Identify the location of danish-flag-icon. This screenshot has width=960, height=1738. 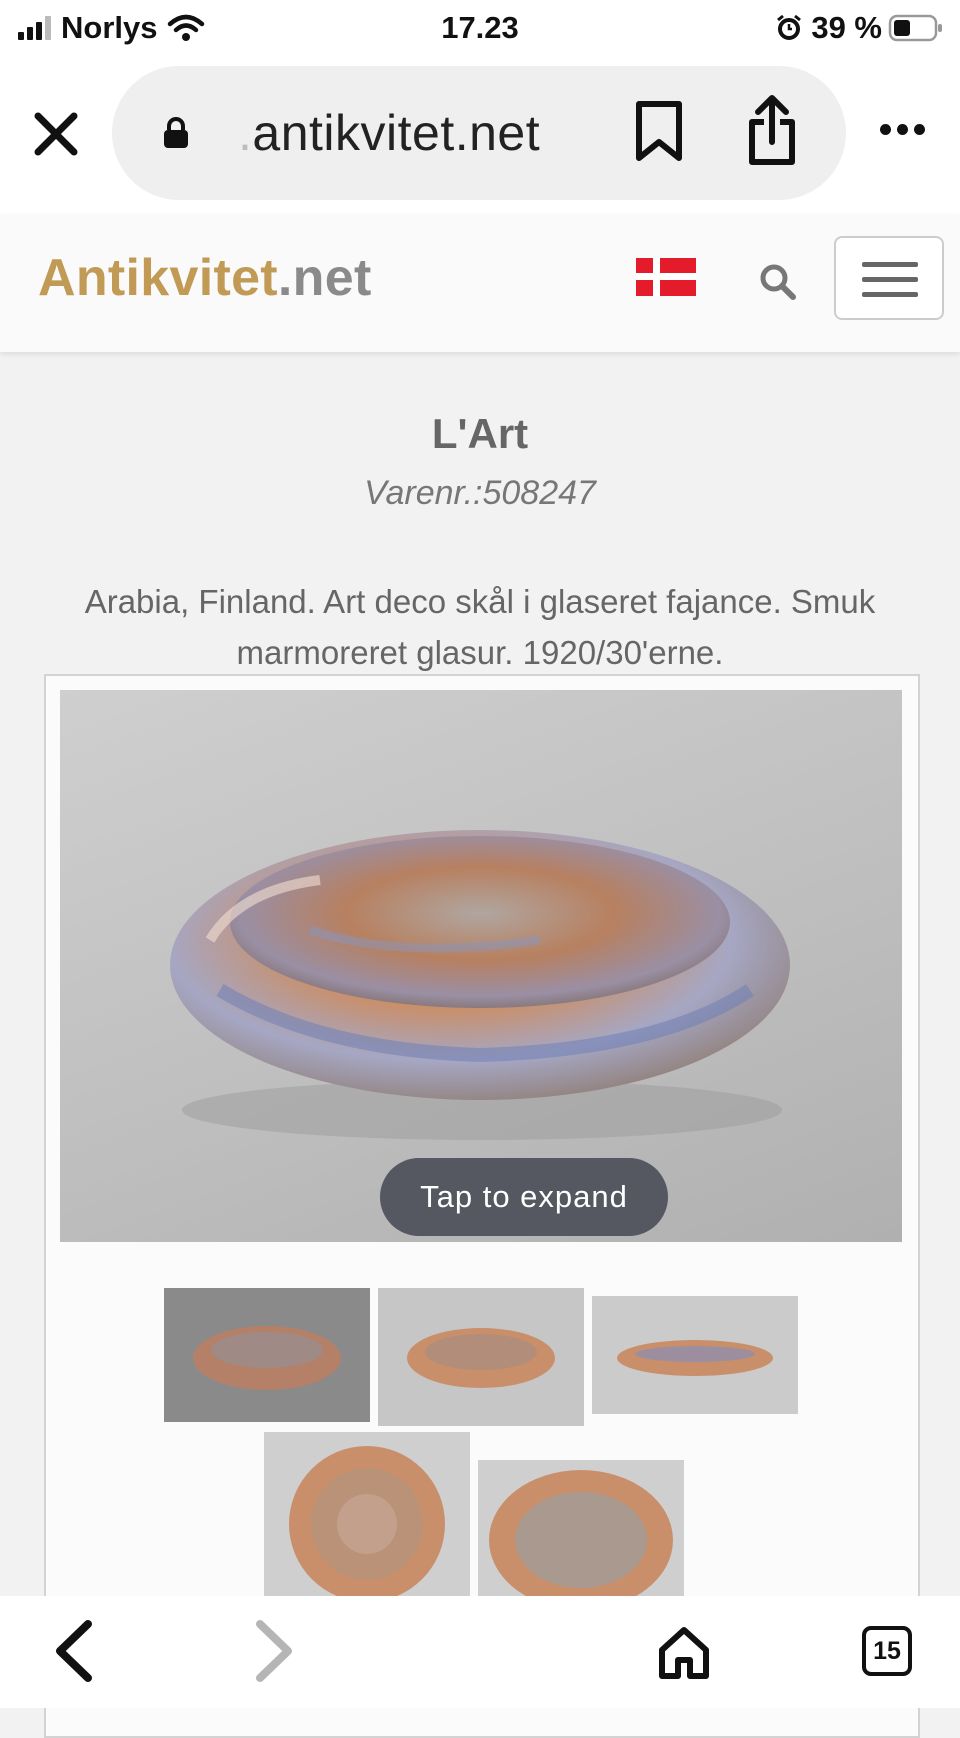
(666, 277).